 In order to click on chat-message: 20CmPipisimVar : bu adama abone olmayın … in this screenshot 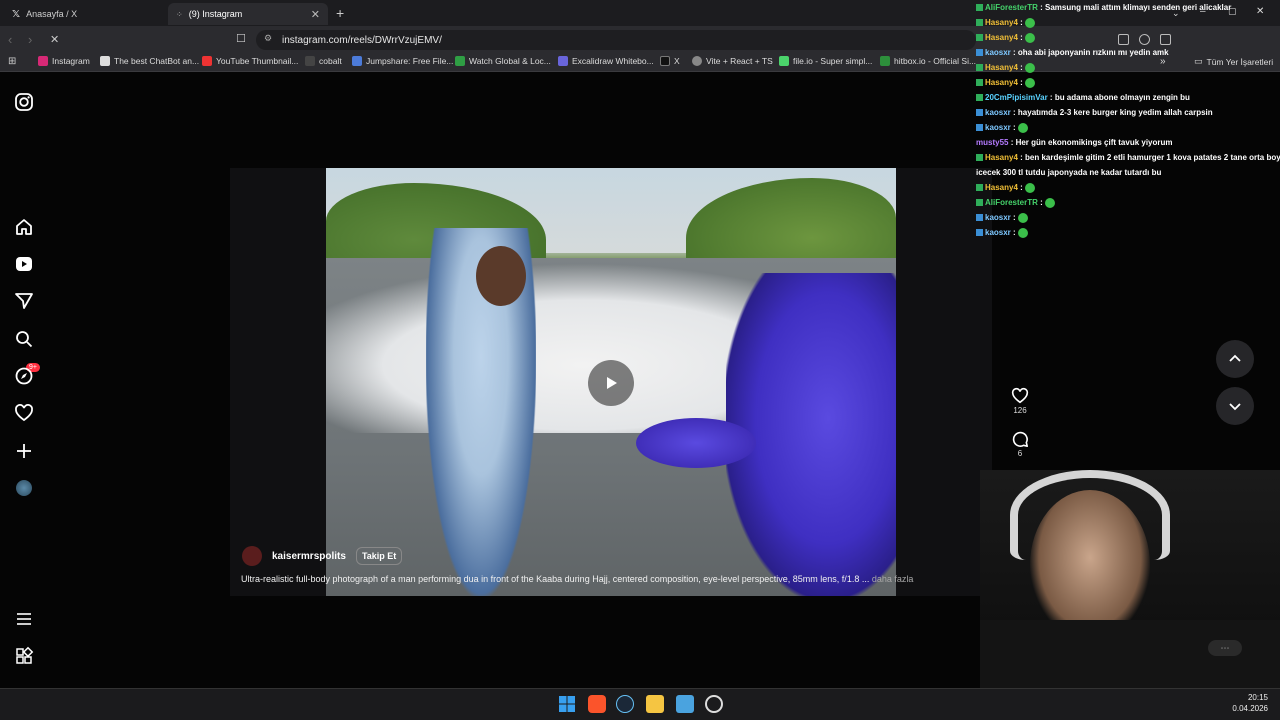, I will do `click(1128, 97)`.